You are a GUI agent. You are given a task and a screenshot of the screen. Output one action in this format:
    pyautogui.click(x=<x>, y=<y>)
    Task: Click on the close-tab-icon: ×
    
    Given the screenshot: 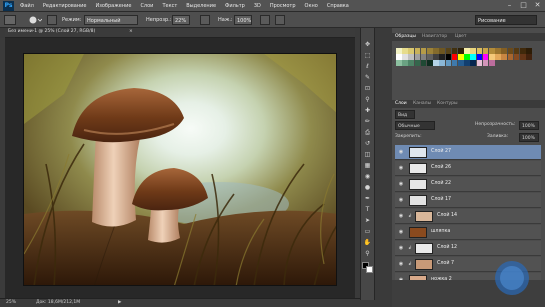 What is the action you would take?
    pyautogui.click(x=131, y=31)
    